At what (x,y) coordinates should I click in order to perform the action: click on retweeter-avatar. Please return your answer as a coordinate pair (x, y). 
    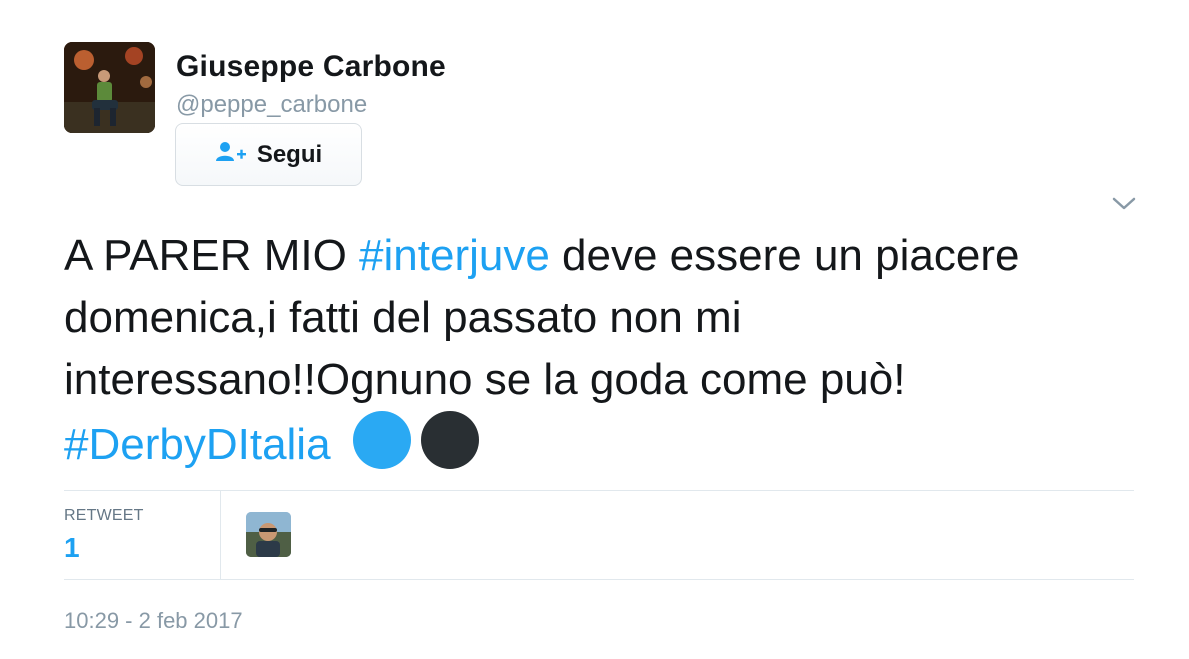
    Looking at the image, I should click on (268, 534).